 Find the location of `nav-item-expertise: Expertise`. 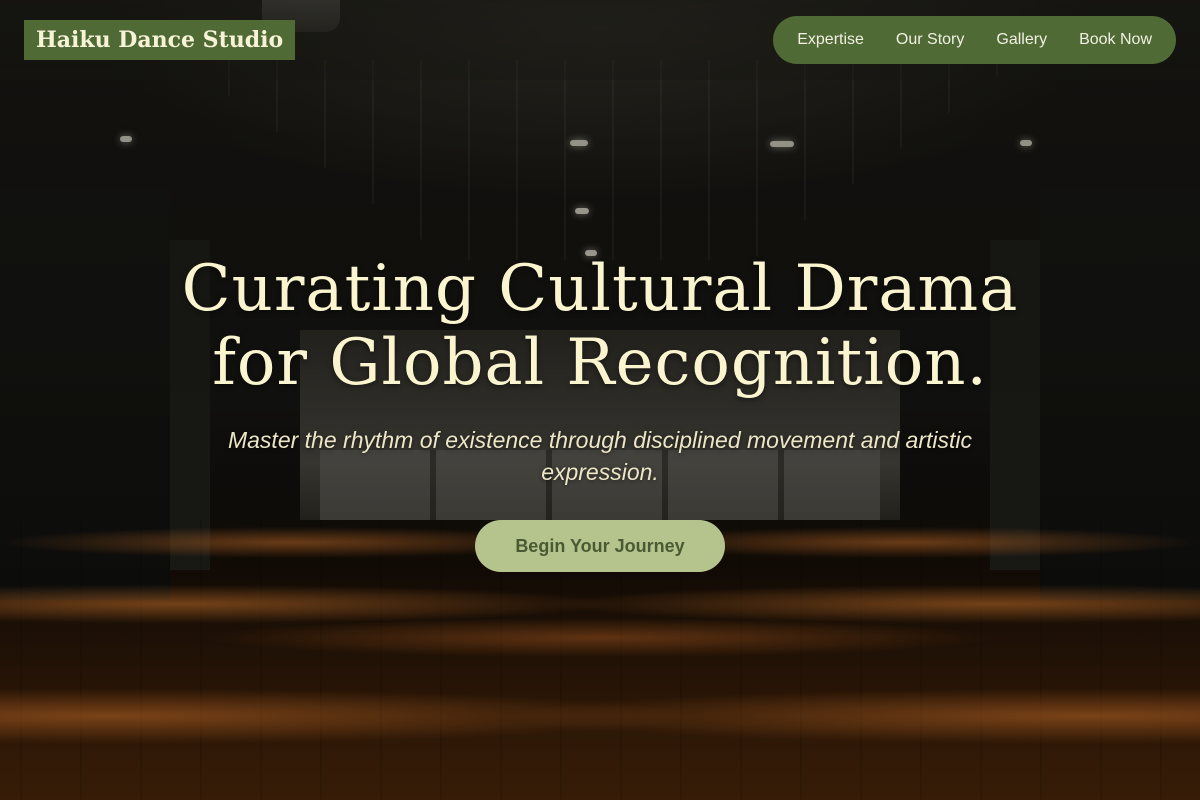

nav-item-expertise: Expertise is located at coordinates (830, 40).